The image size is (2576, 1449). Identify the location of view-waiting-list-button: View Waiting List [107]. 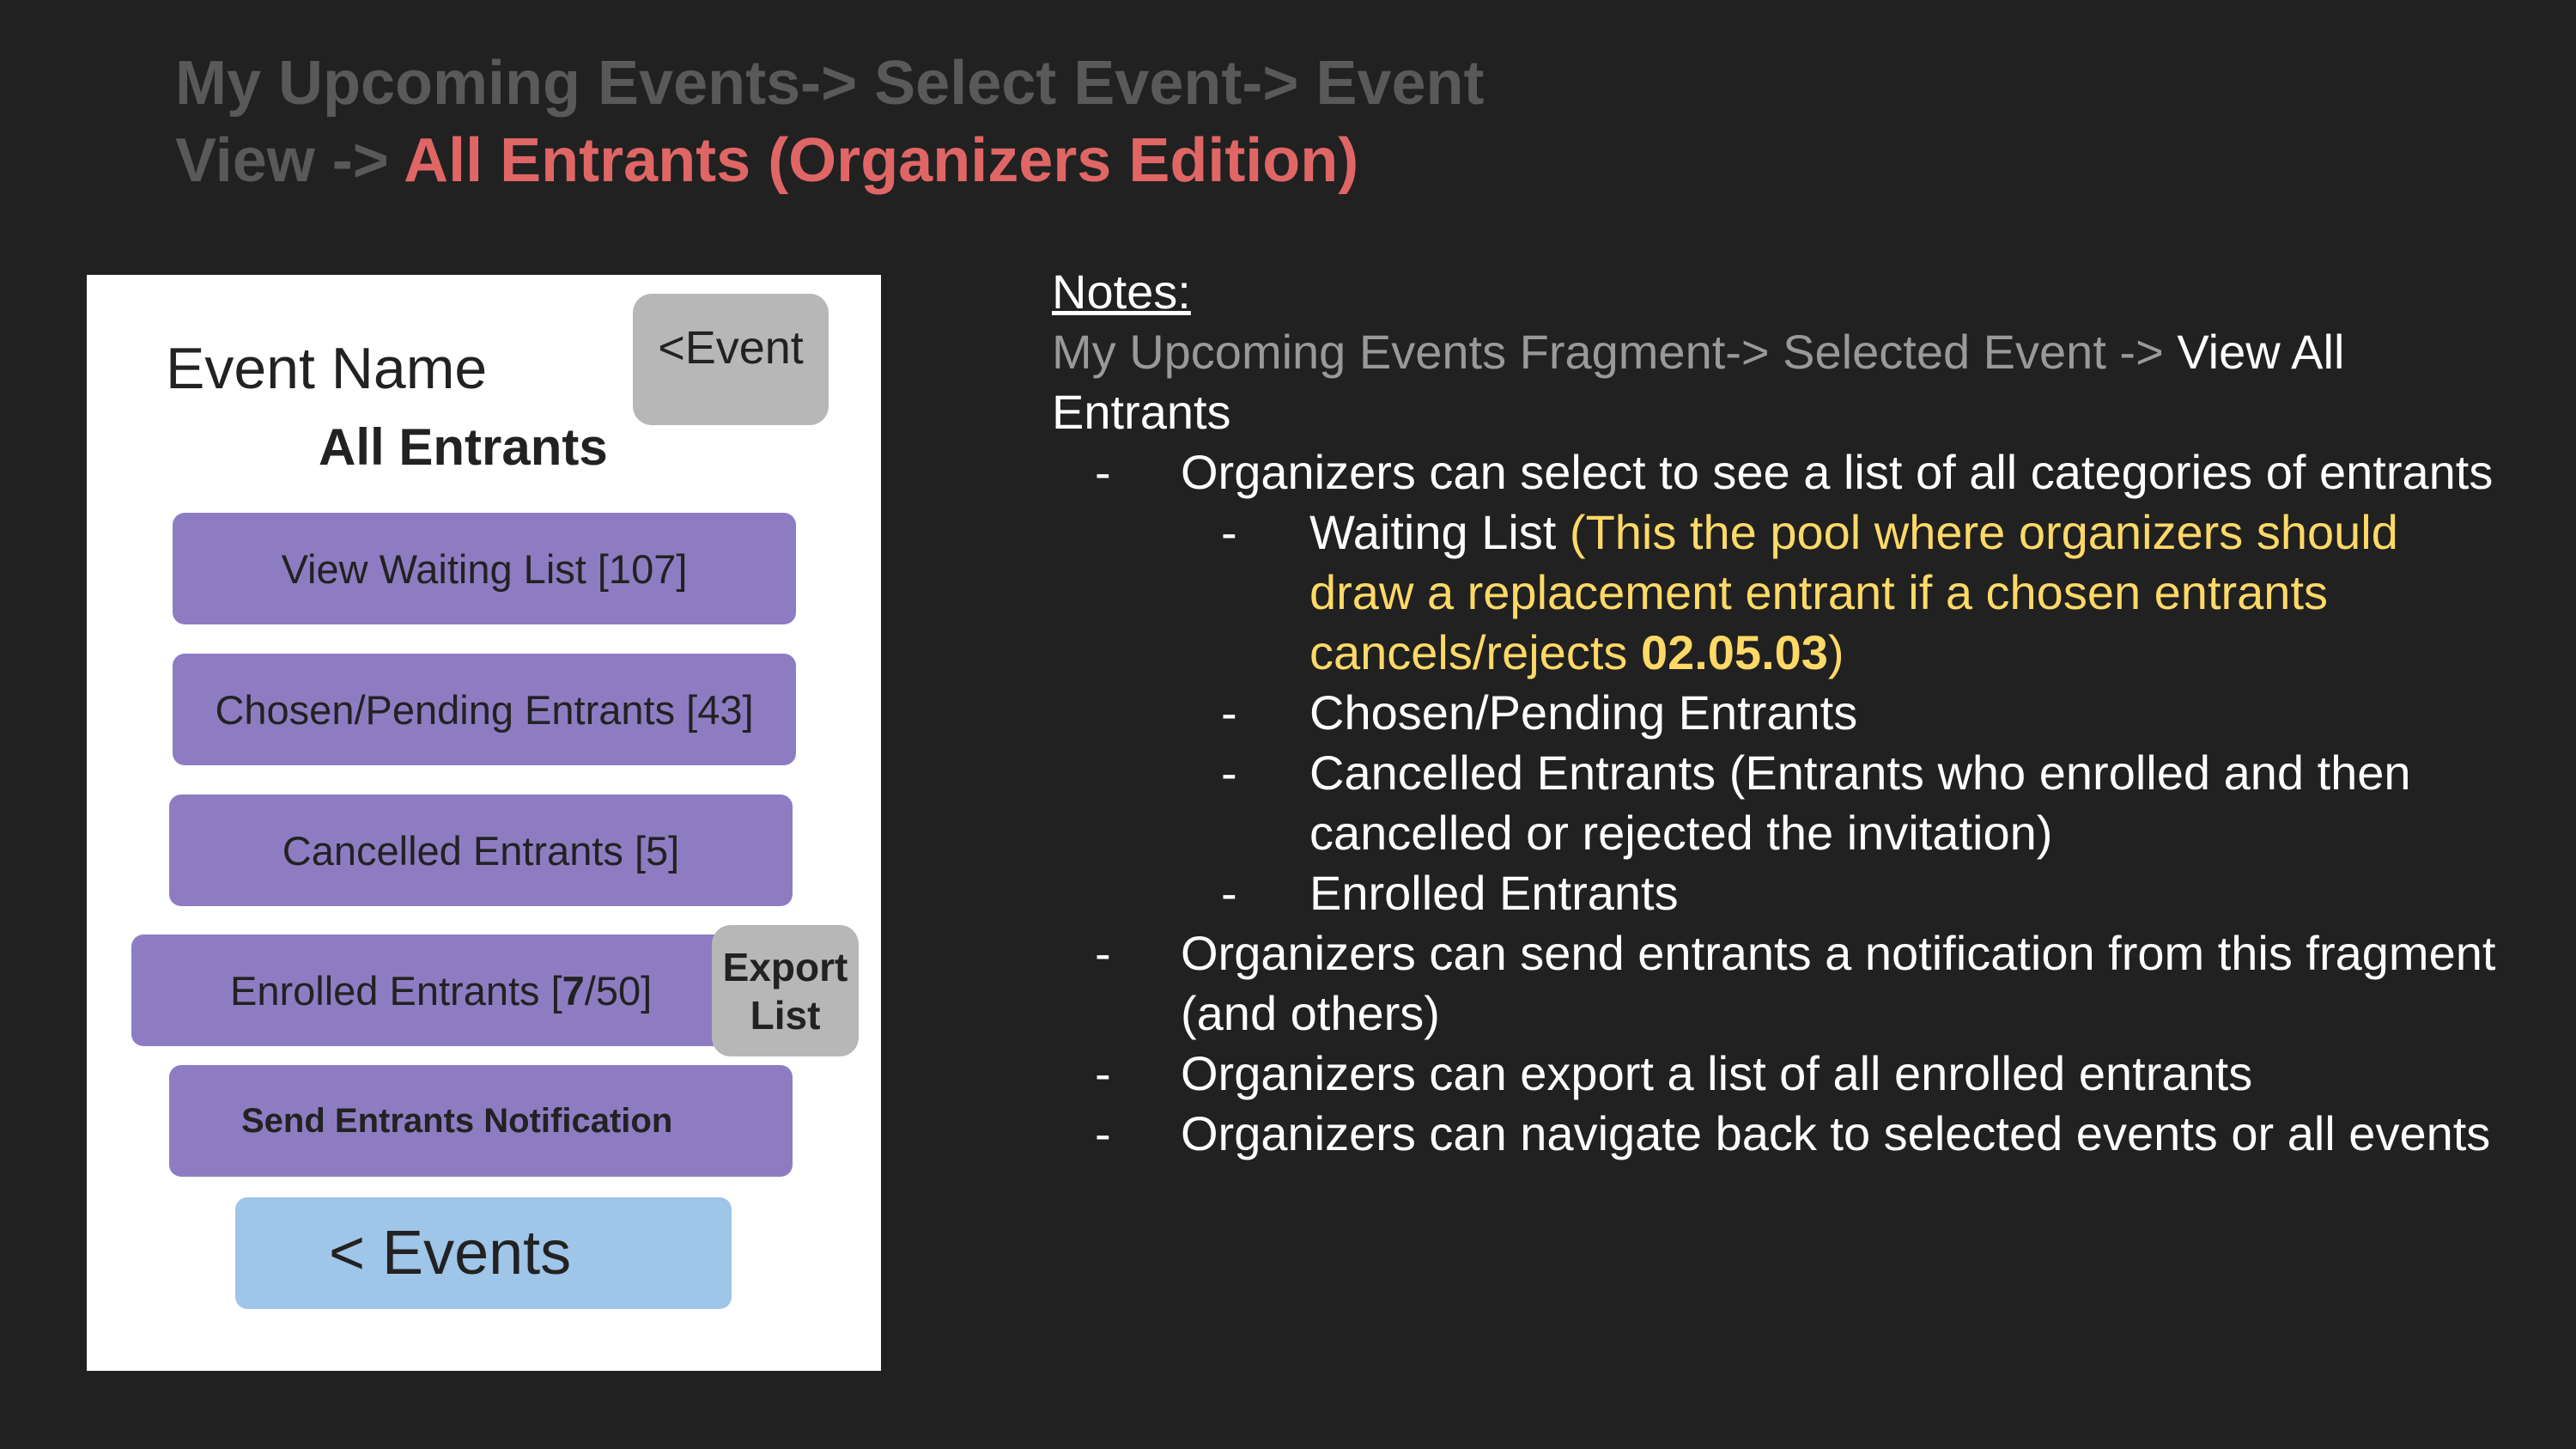
(485, 568).